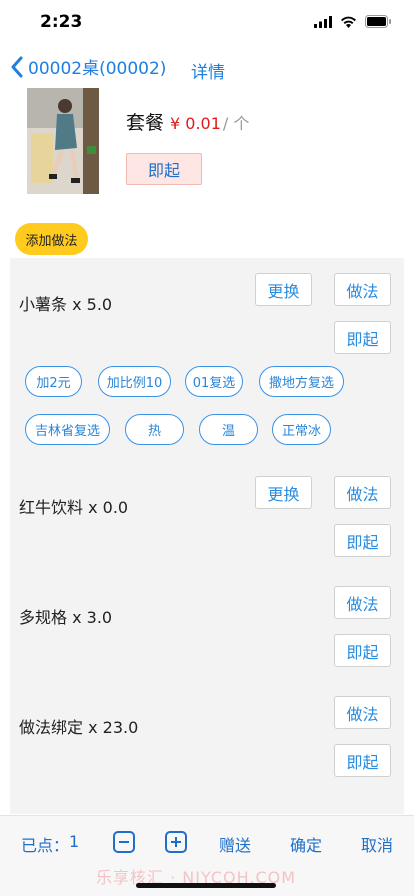 This screenshot has height=896, width=414. What do you see at coordinates (74, 841) in the screenshot?
I see `ordered-count: 1` at bounding box center [74, 841].